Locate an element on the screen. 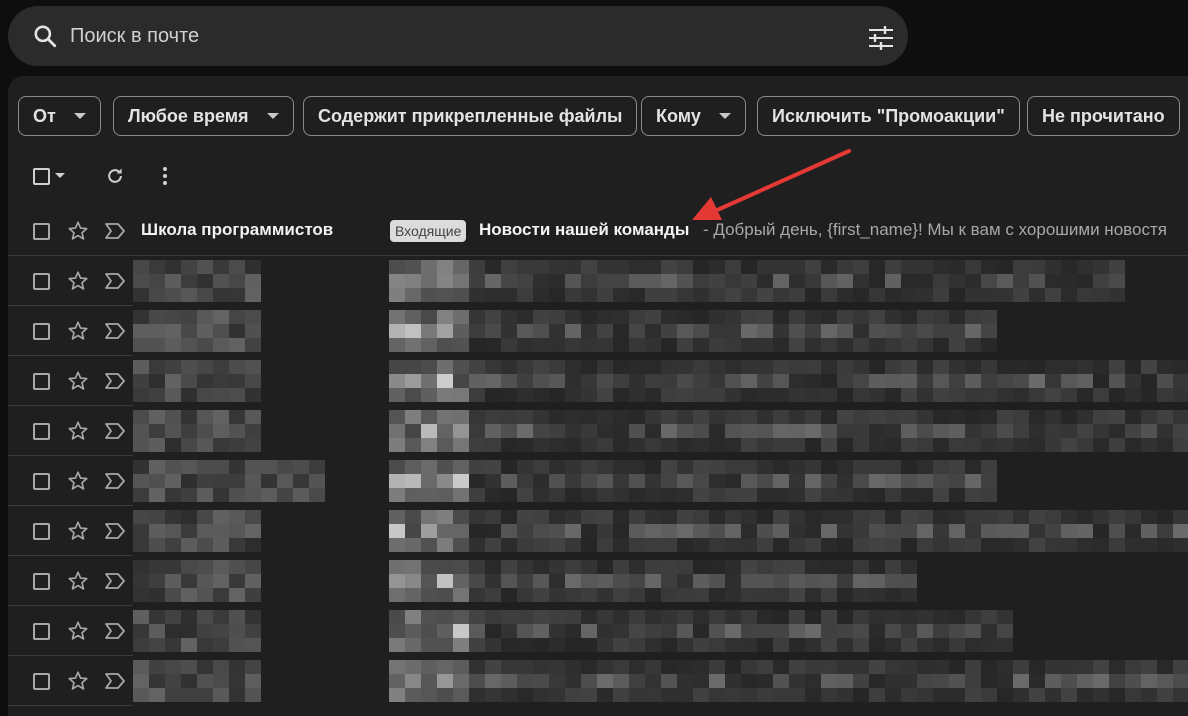 The width and height of the screenshot is (1188, 716). chip-label: От is located at coordinates (44, 115).